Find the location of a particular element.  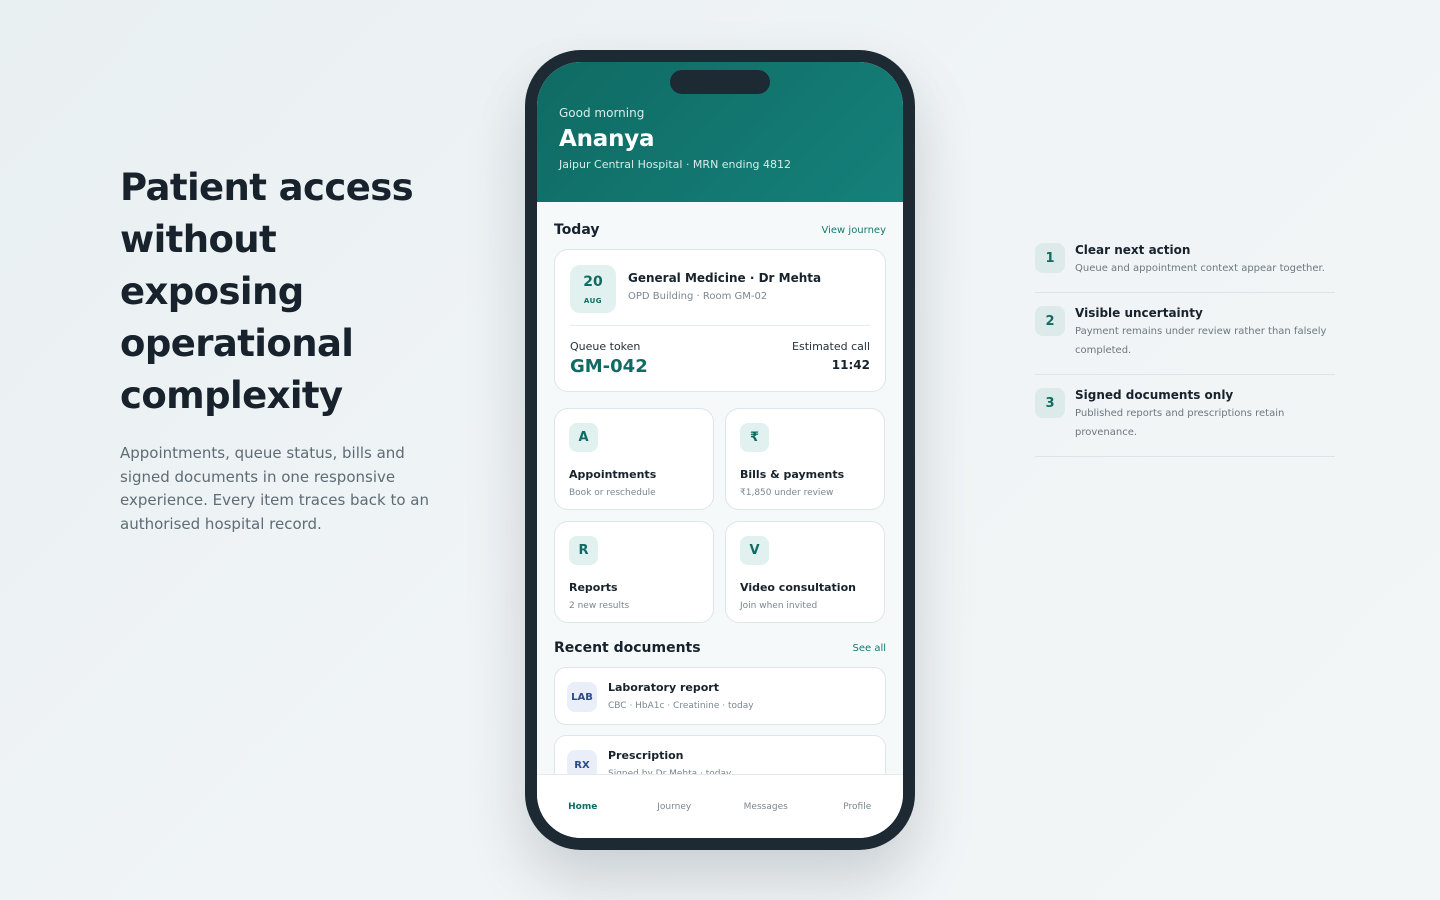

queue-token-block: Queue token GM-042 is located at coordinates (609, 358).